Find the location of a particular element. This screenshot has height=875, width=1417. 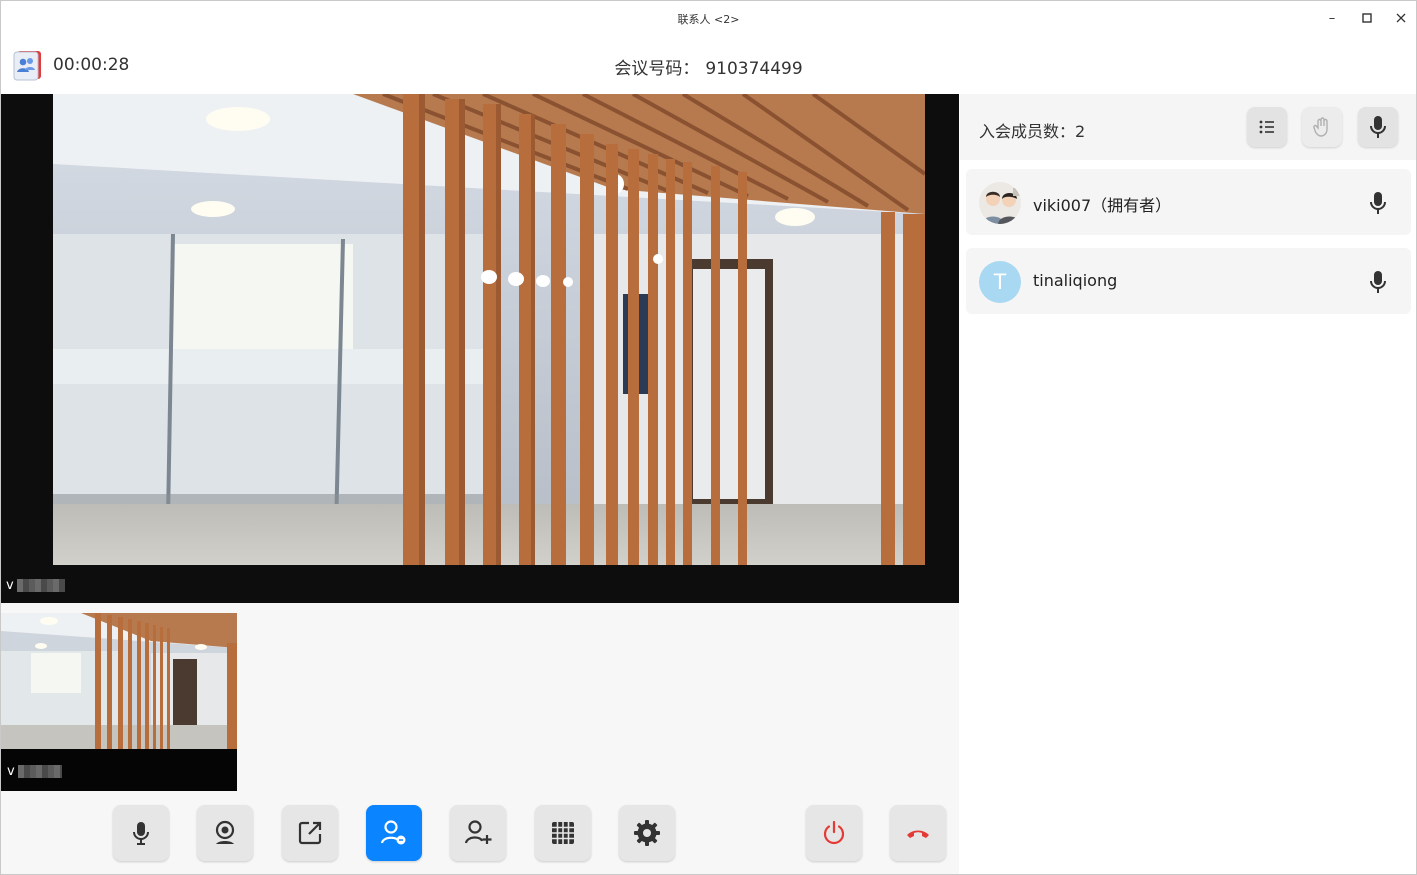

maximize-icon is located at coordinates (1367, 18).